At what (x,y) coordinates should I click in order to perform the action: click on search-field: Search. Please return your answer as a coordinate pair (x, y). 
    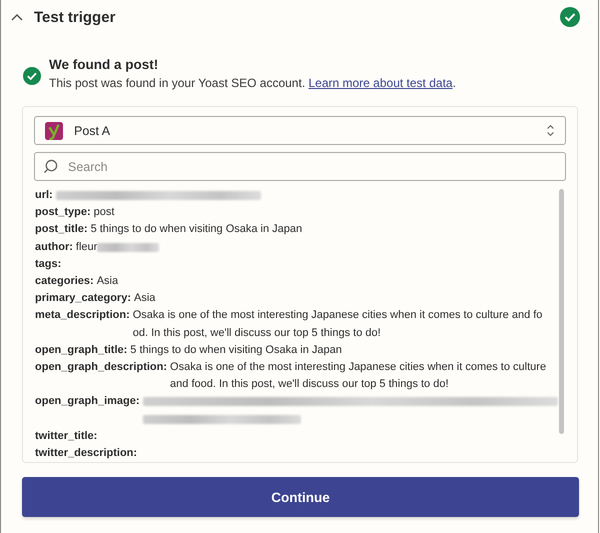
    Looking at the image, I should click on (300, 166).